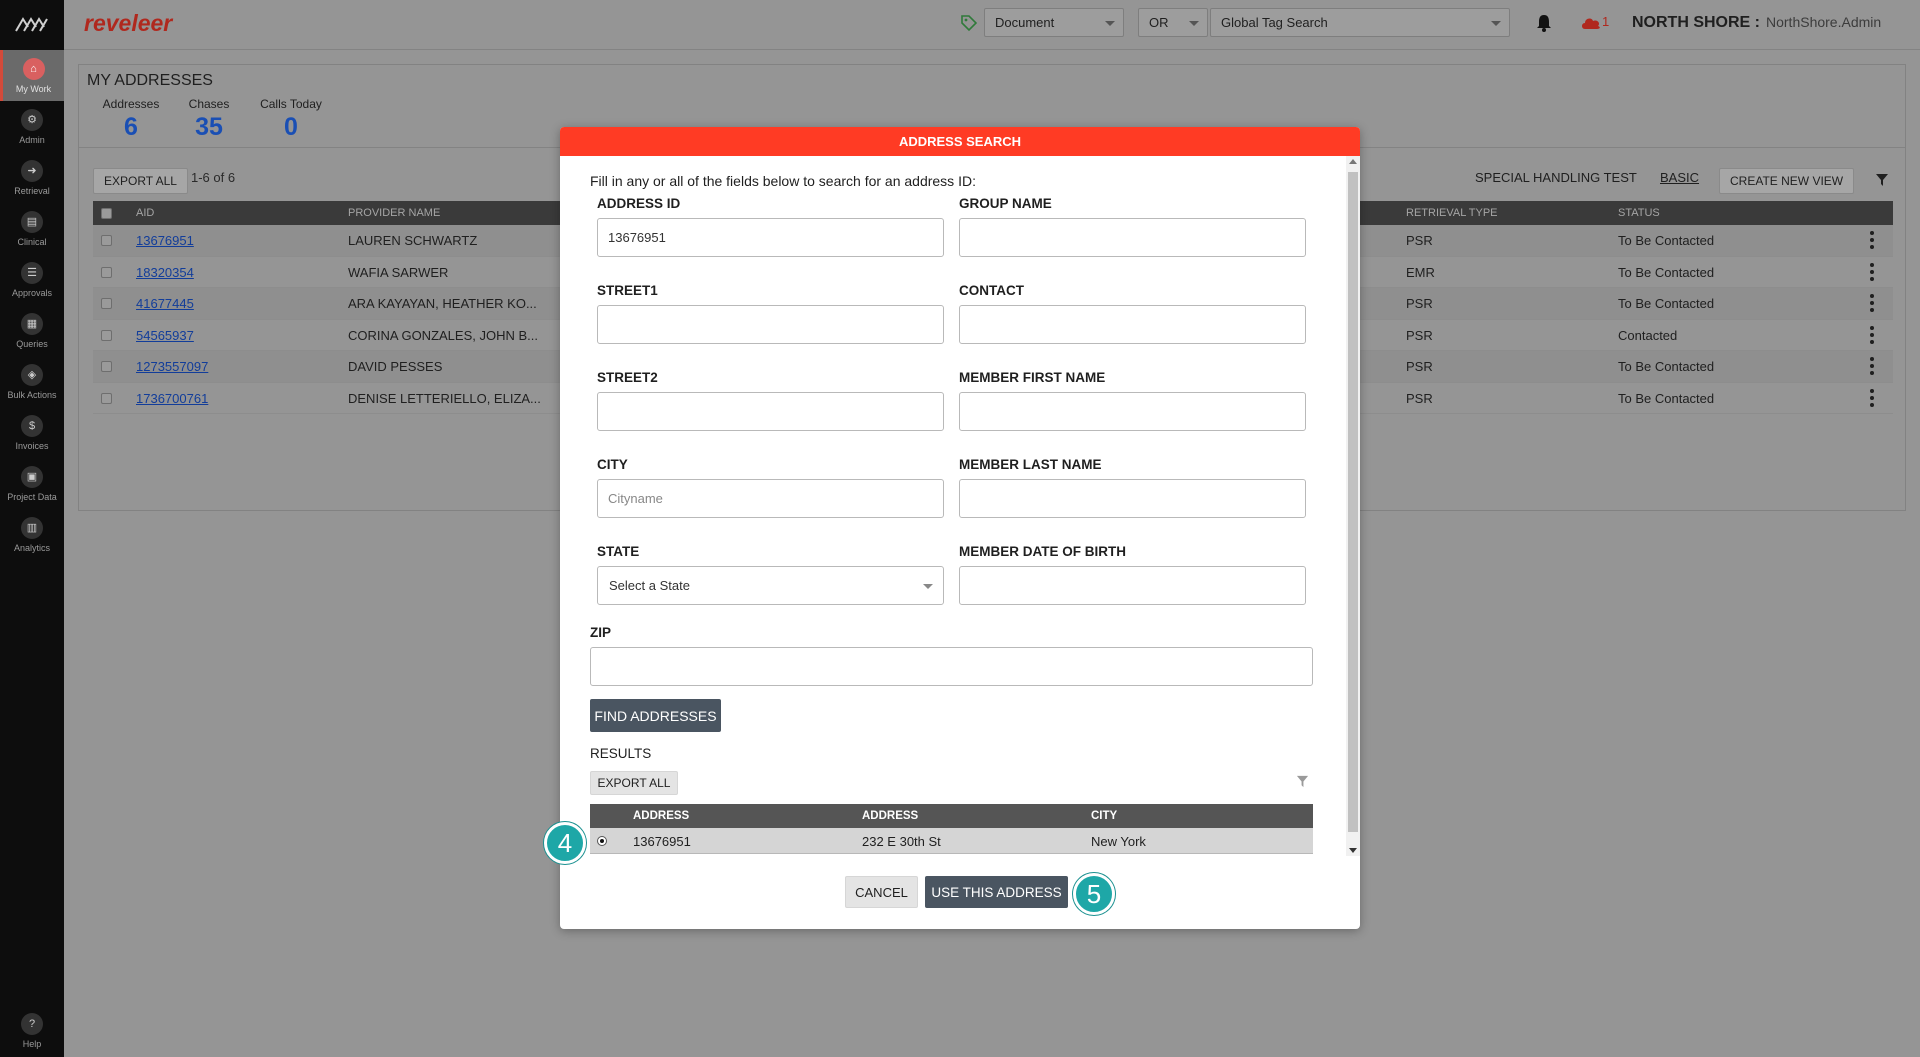 The width and height of the screenshot is (1920, 1057). Describe the element at coordinates (1132, 498) in the screenshot. I see `member-last-name-input` at that location.